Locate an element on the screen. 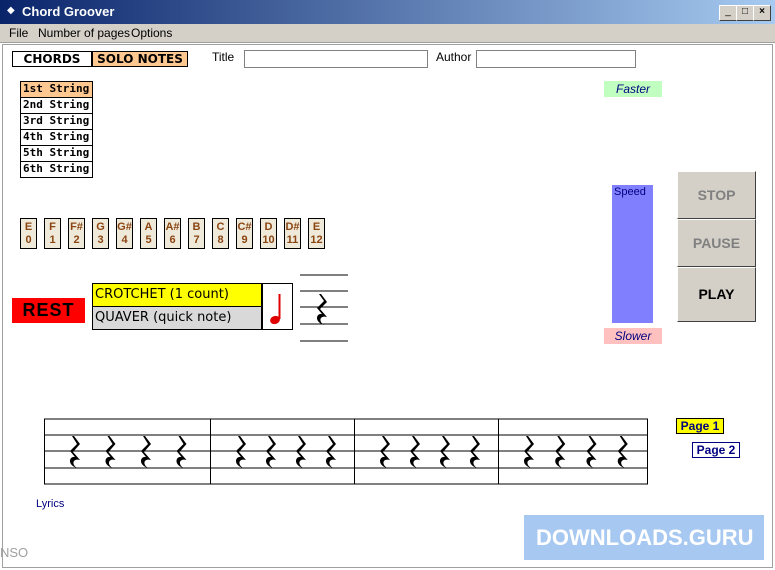 This screenshot has height=570, width=775. menu-number-of-pages: Number of pages is located at coordinates (84, 33).